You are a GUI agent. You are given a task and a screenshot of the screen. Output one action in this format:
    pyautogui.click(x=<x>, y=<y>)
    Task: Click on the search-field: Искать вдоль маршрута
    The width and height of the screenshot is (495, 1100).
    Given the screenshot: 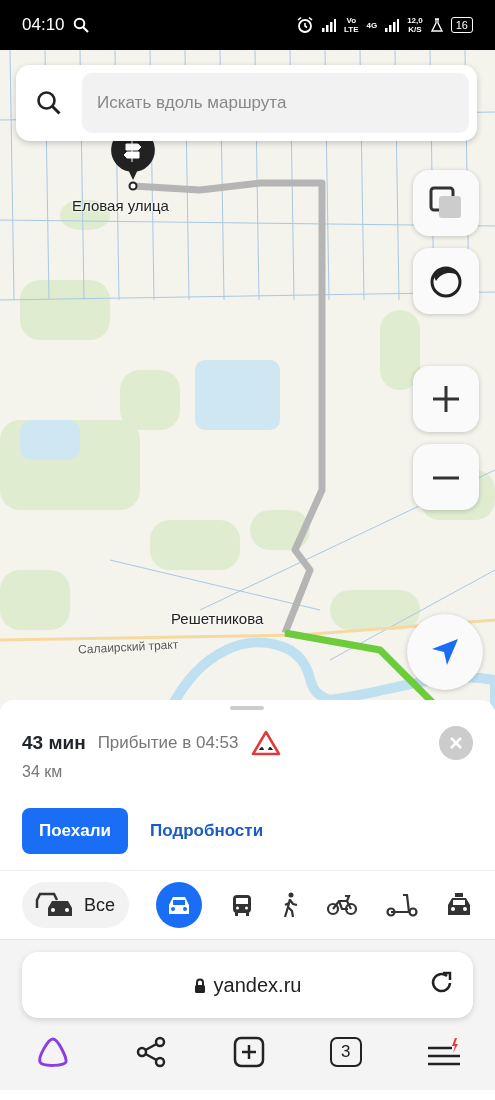 What is the action you would take?
    pyautogui.click(x=275, y=103)
    